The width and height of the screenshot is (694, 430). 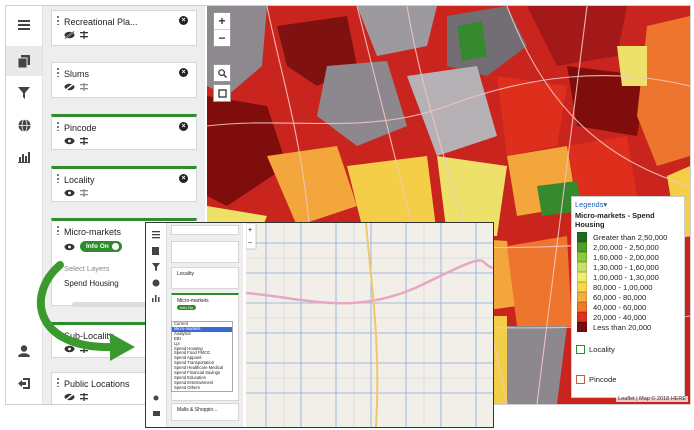 I want to click on search-icon, so click(x=222, y=73).